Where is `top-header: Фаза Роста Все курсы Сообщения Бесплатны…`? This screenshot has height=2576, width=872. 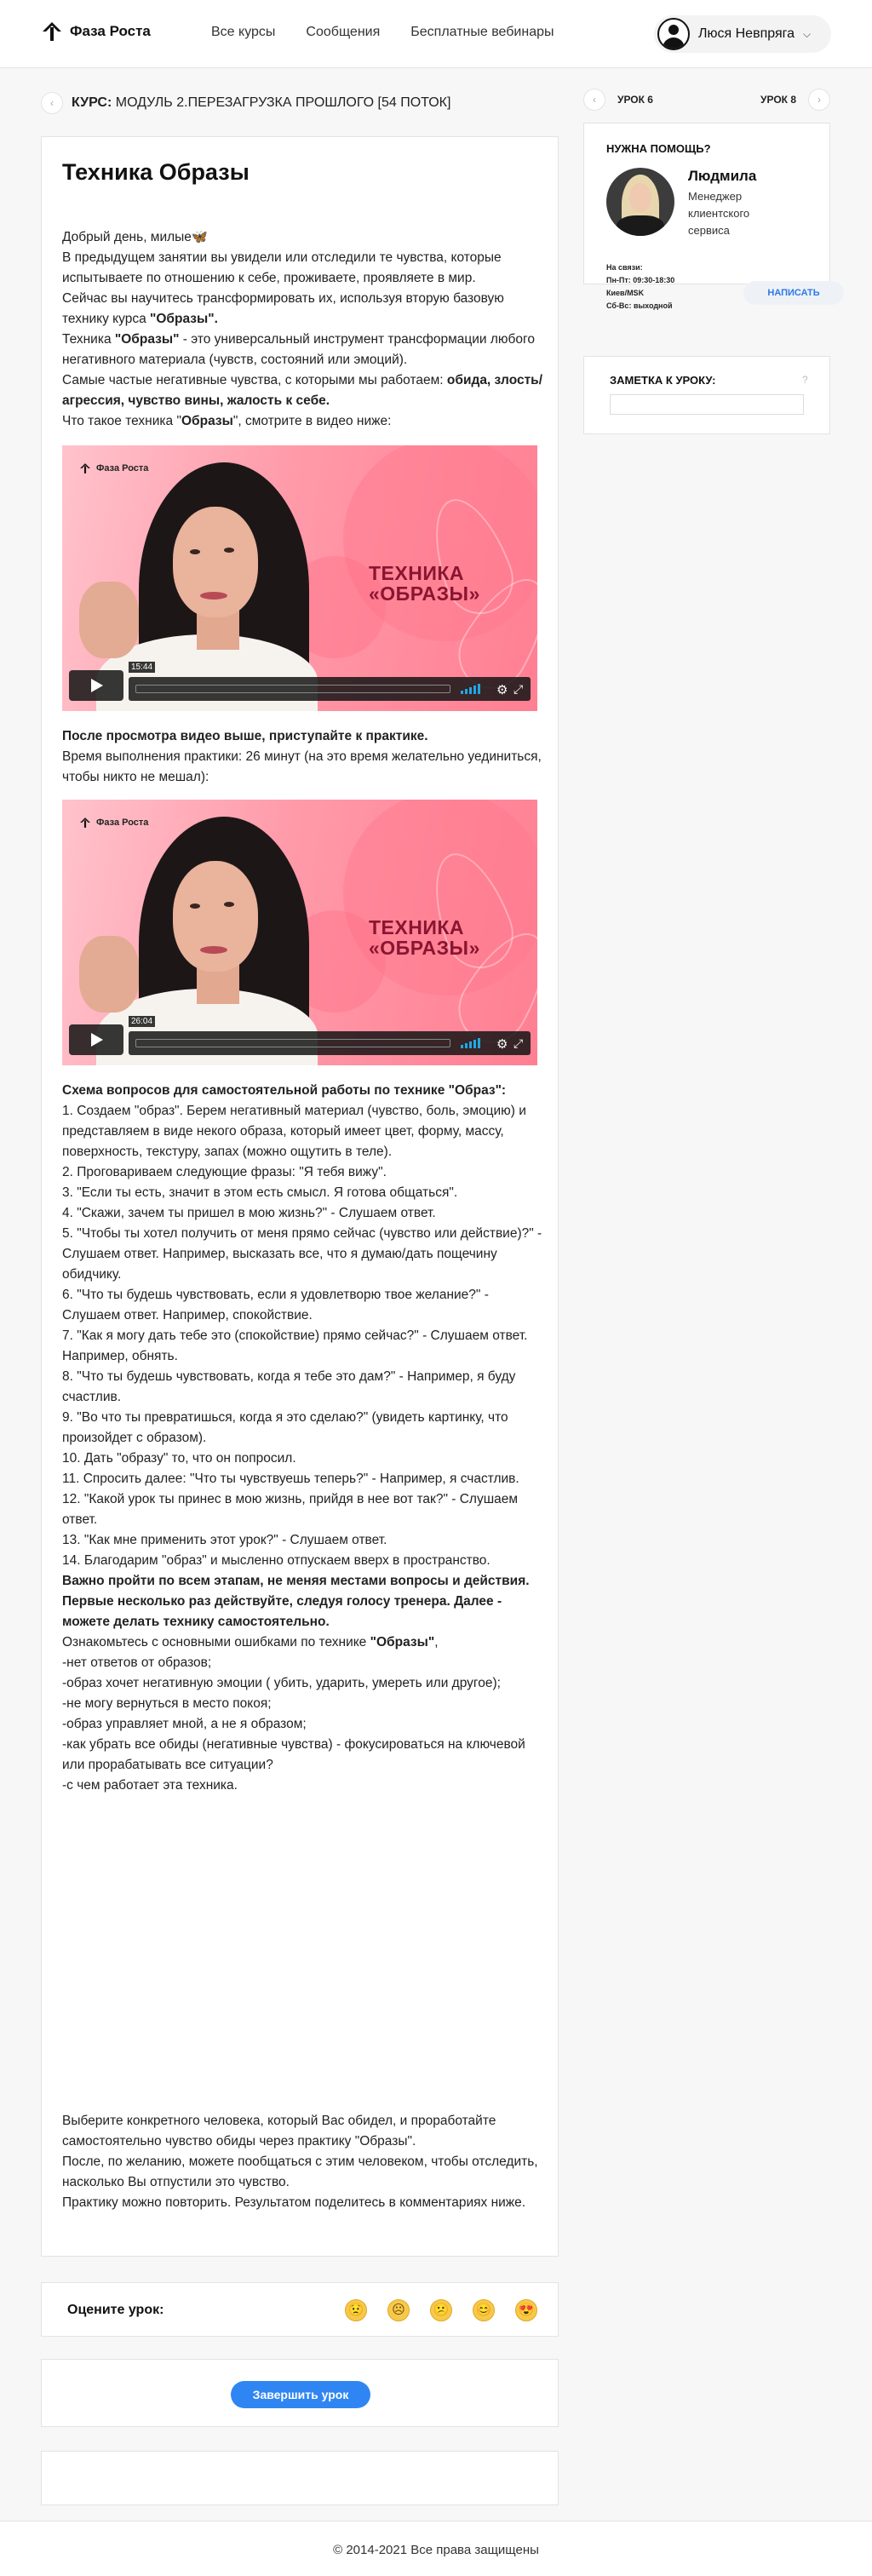 top-header: Фаза Роста Все курсы Сообщения Бесплатны… is located at coordinates (436, 34).